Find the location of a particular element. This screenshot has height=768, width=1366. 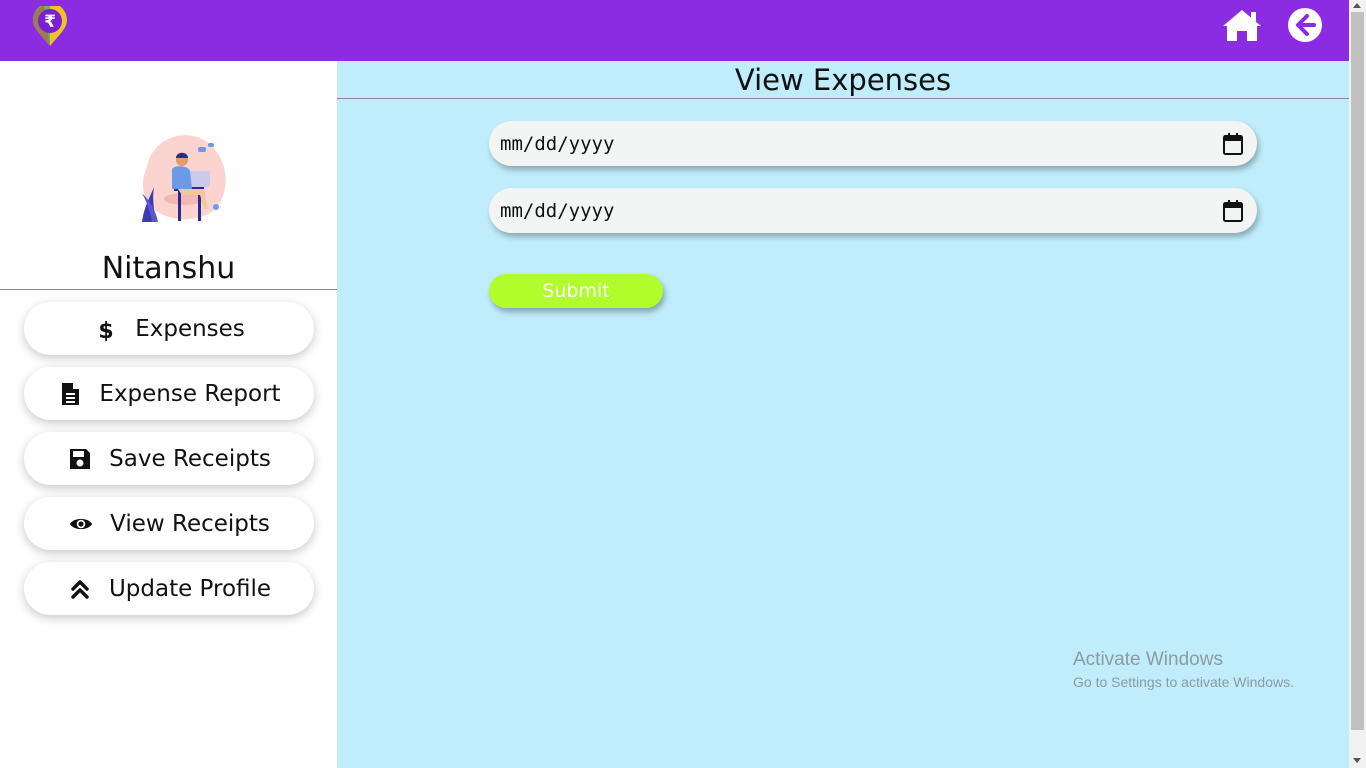

nav-update-profile-label: Update Profile is located at coordinates (190, 588).